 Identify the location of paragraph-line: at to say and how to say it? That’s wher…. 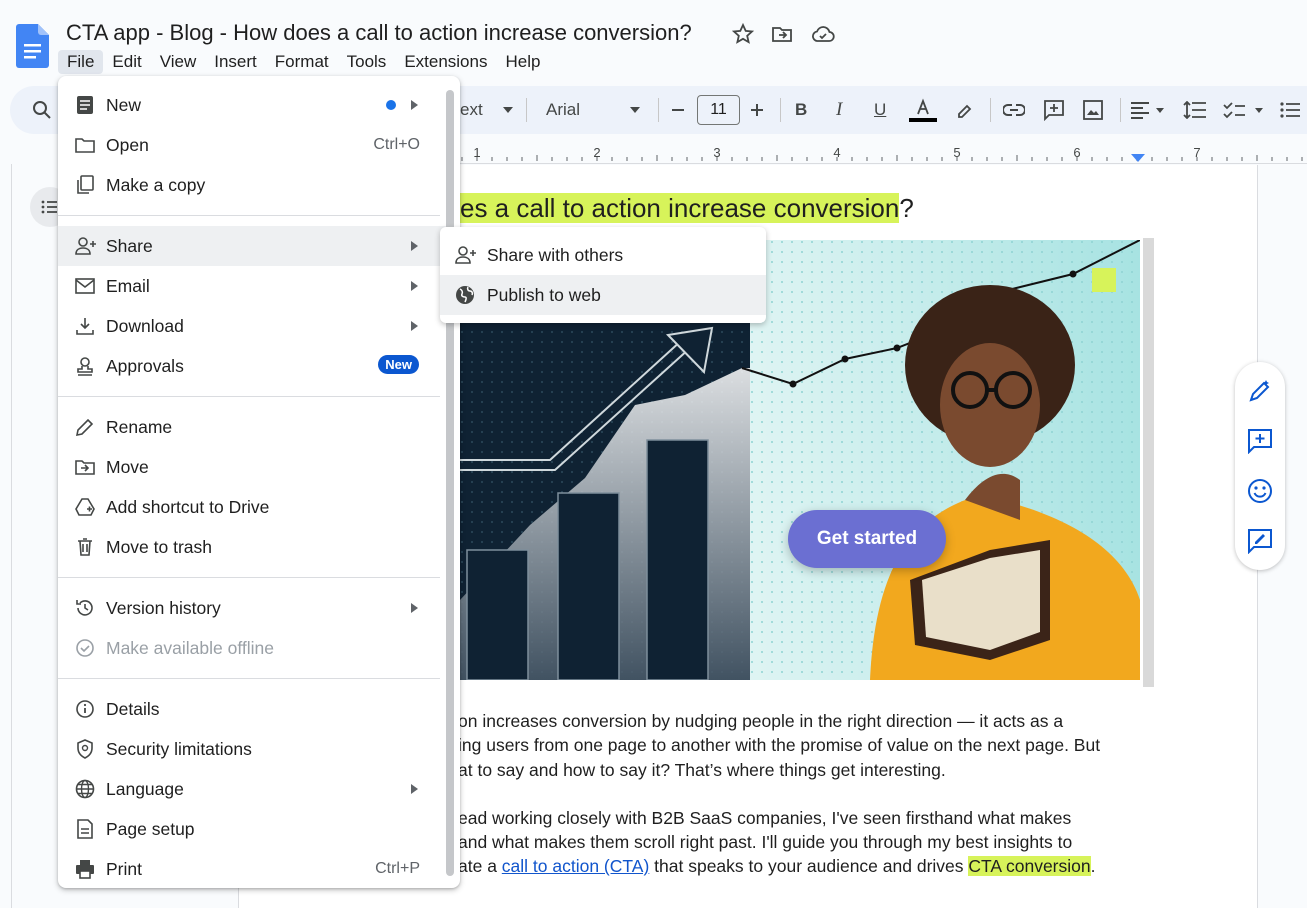
(702, 770).